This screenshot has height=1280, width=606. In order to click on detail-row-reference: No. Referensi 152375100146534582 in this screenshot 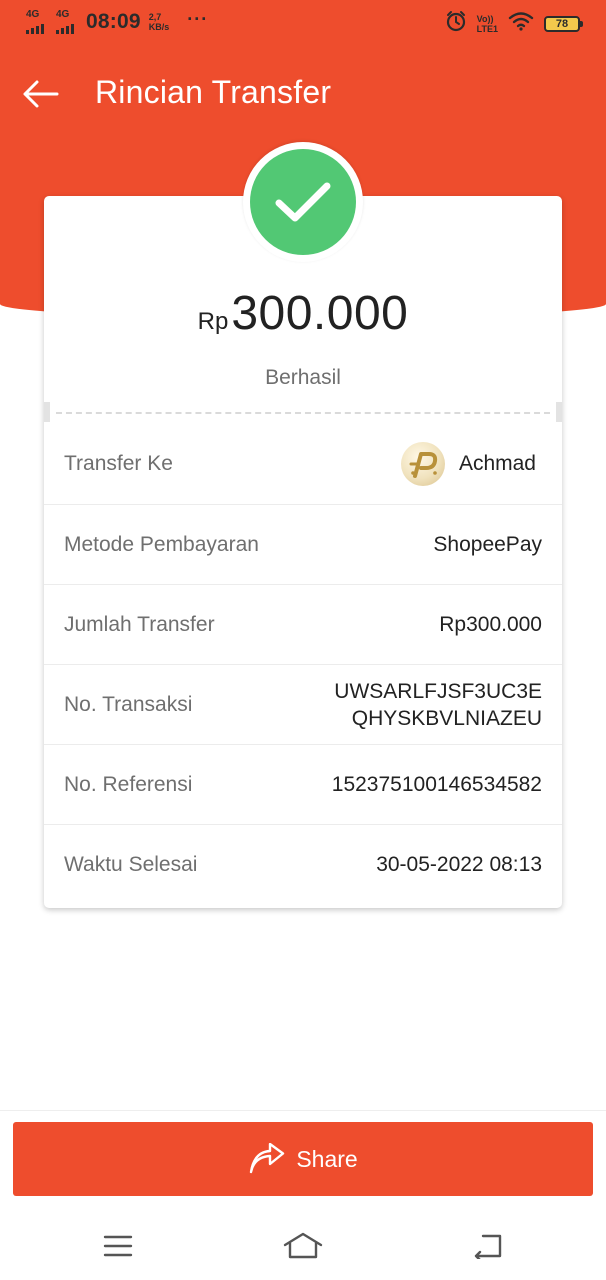, I will do `click(303, 784)`.